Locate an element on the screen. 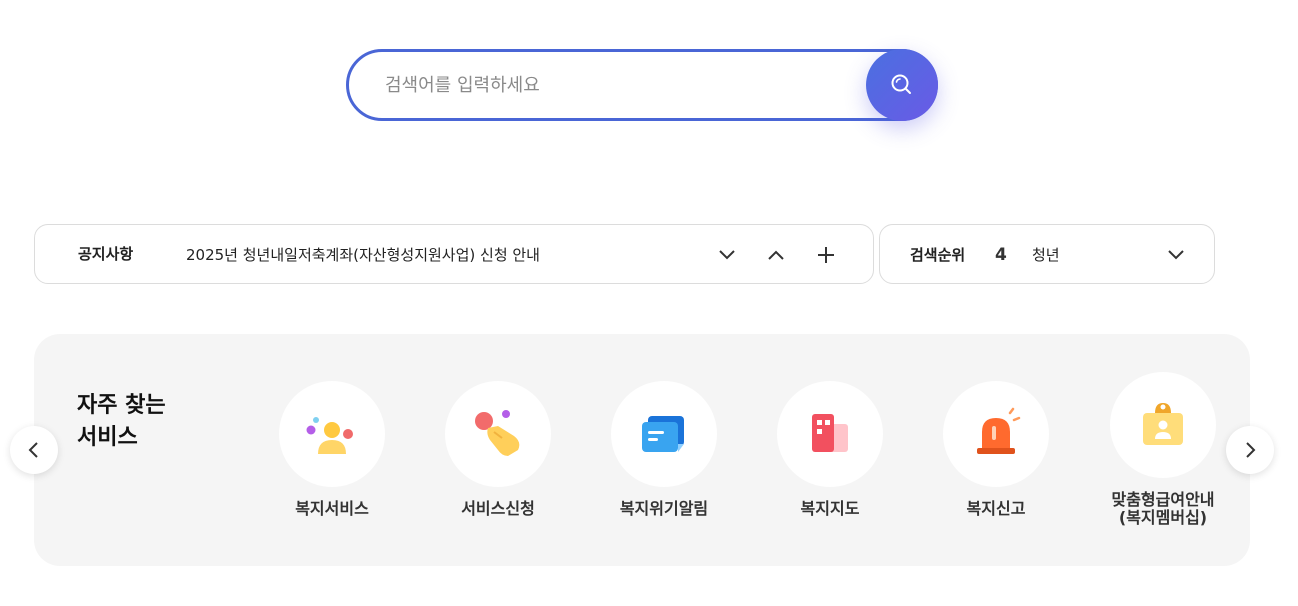  membership-badge-icon is located at coordinates (1163, 424).